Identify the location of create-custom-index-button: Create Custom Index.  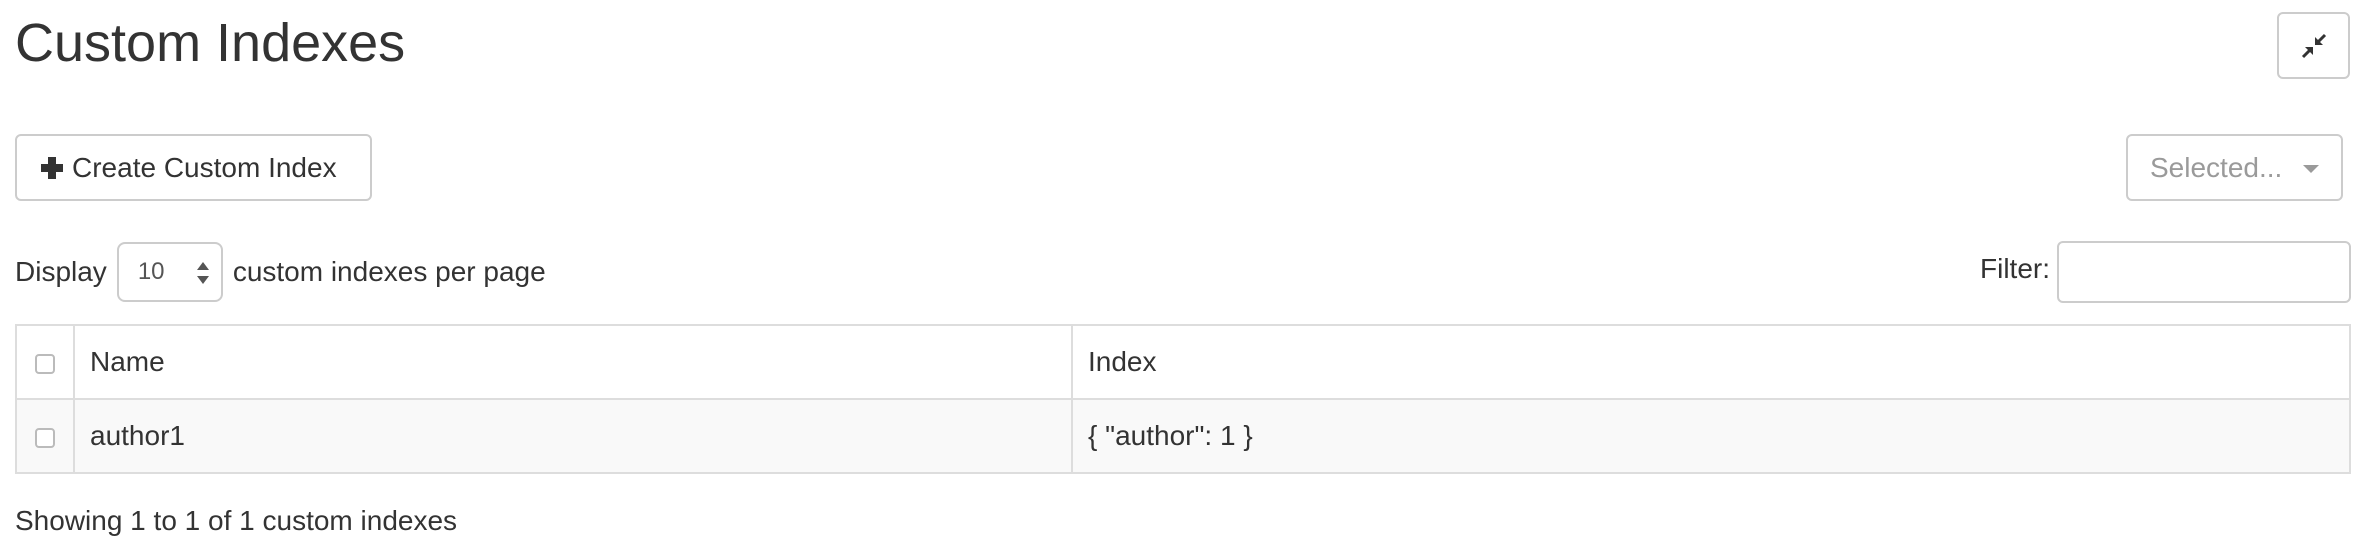
(193, 167).